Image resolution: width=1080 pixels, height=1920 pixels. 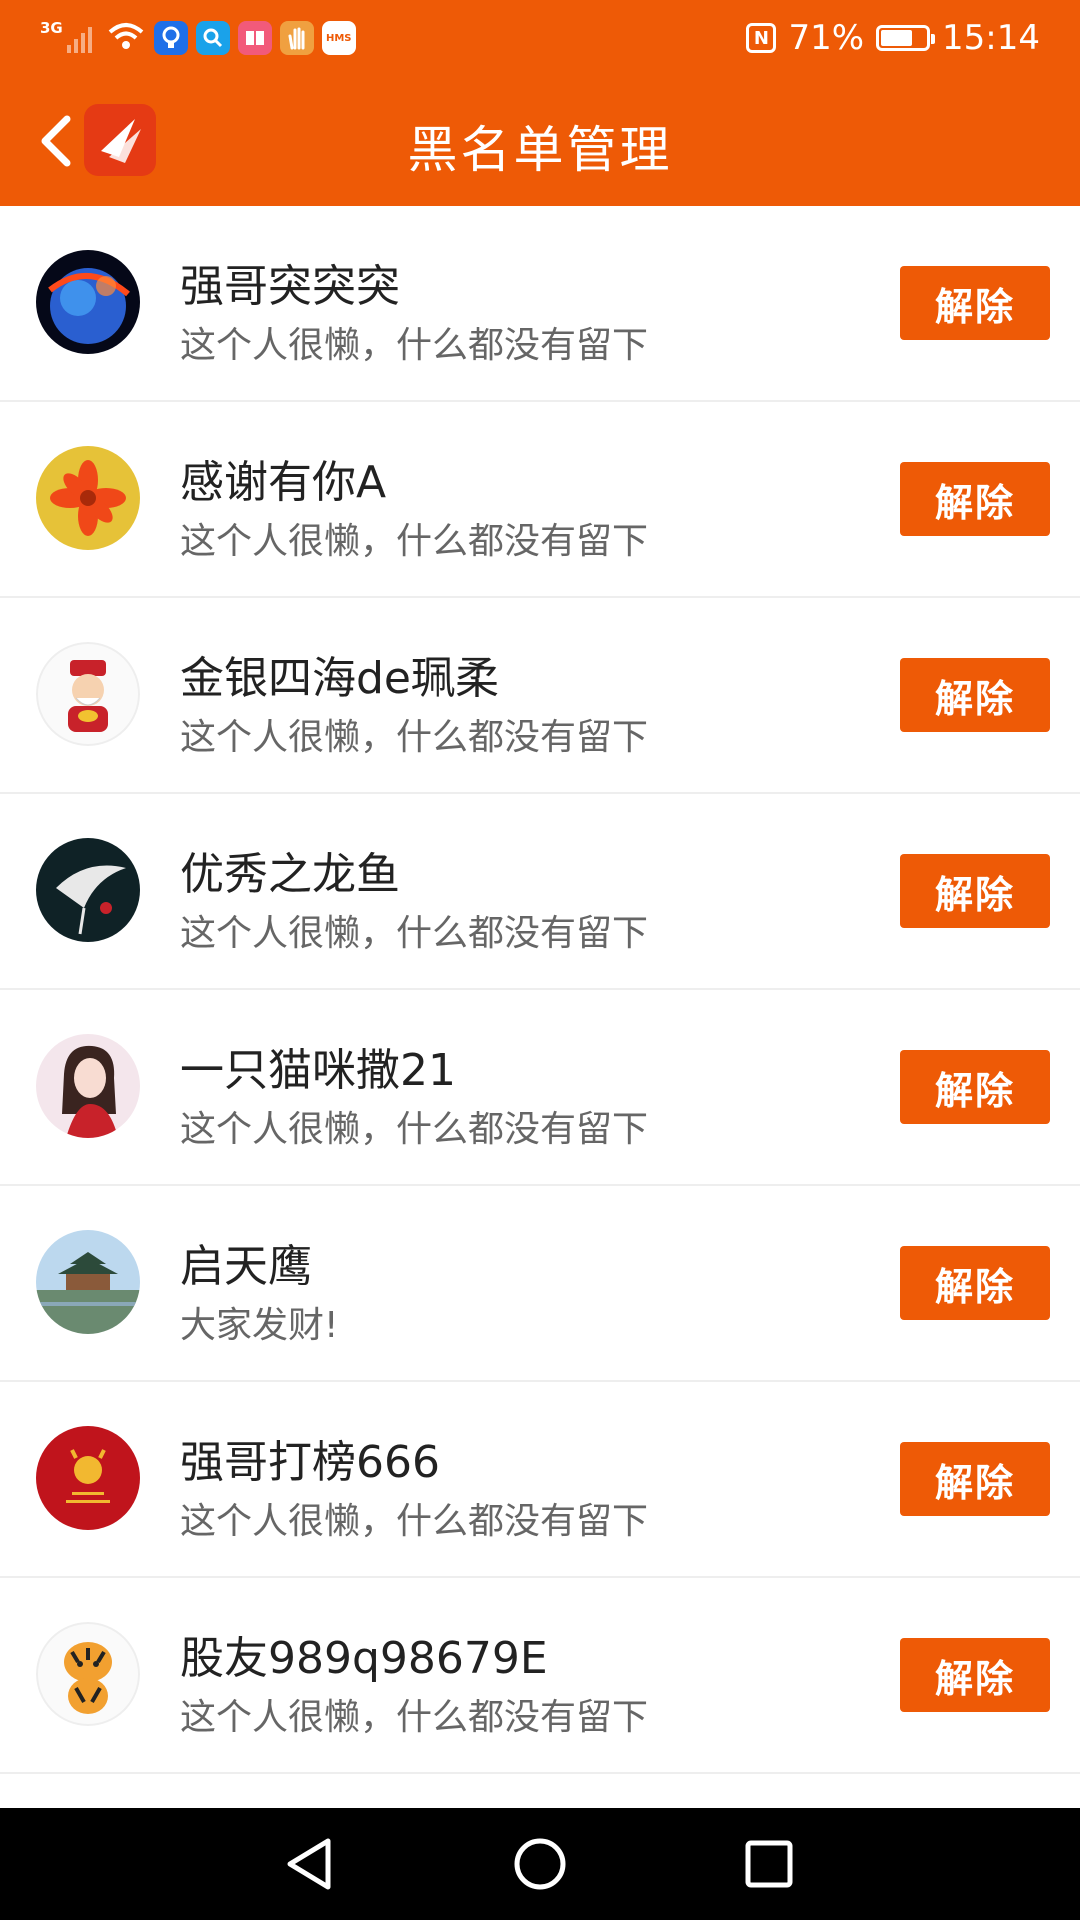 What do you see at coordinates (296, 38) in the screenshot?
I see `hand-app-icon` at bounding box center [296, 38].